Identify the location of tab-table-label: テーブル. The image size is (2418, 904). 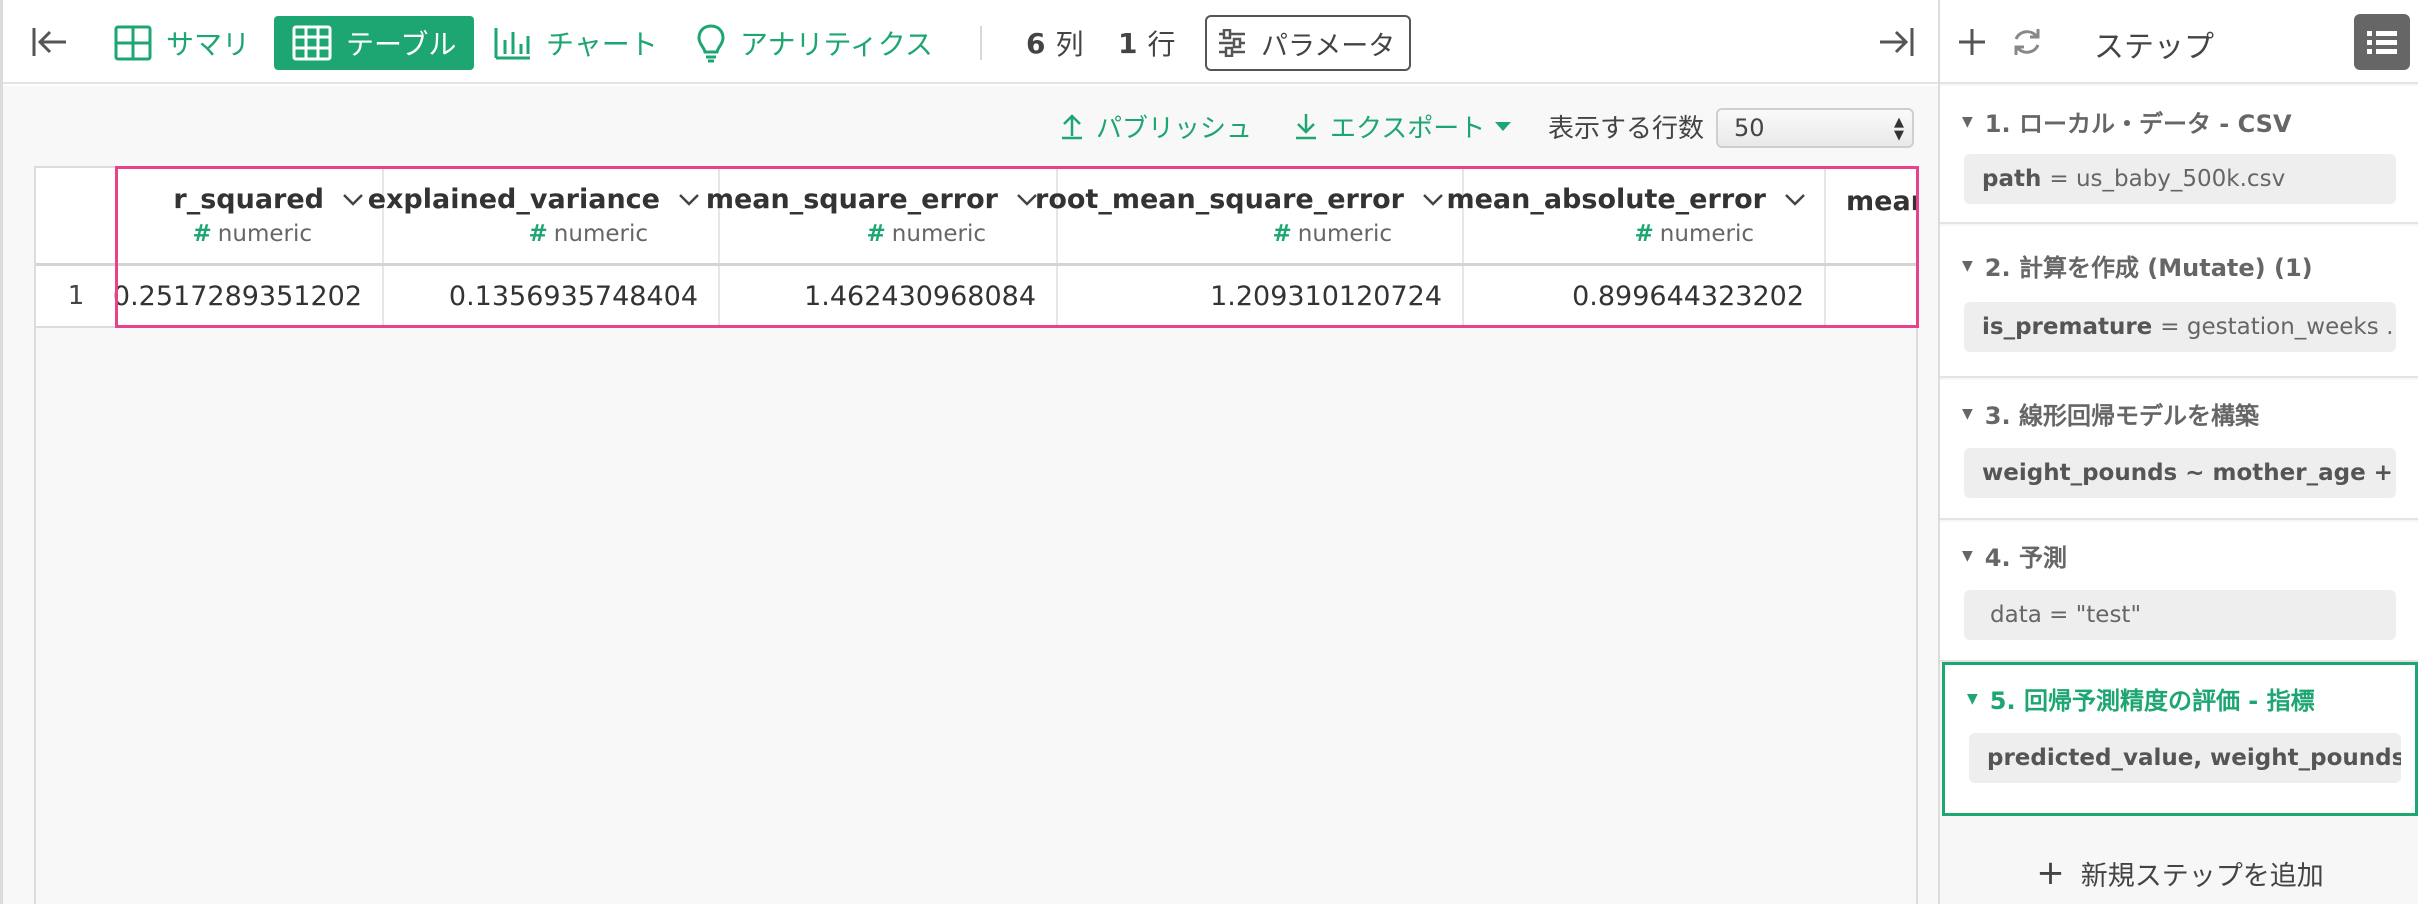
(401, 44).